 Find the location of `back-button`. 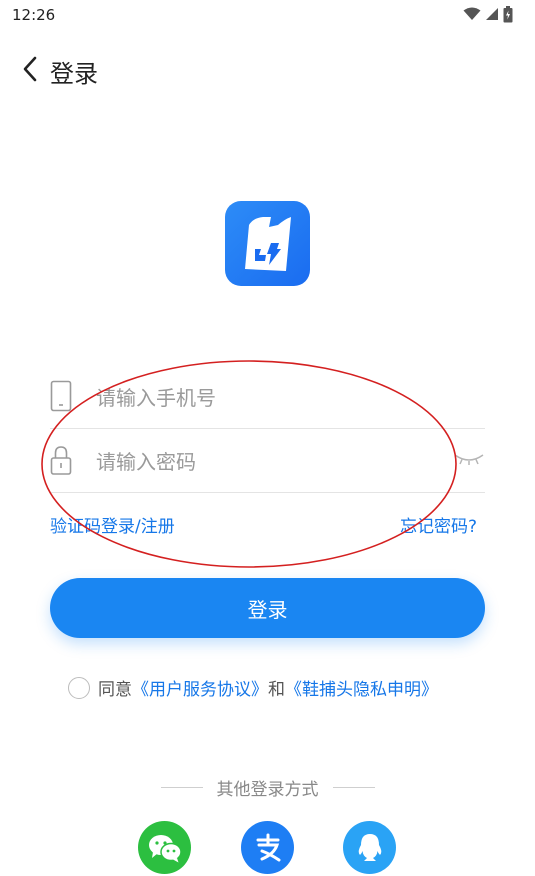

back-button is located at coordinates (30, 69).